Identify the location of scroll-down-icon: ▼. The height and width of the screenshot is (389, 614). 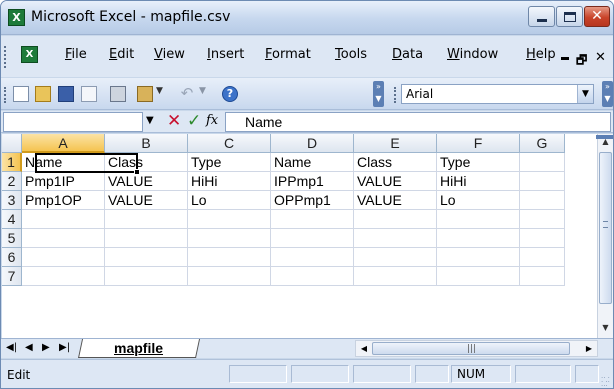
(605, 328).